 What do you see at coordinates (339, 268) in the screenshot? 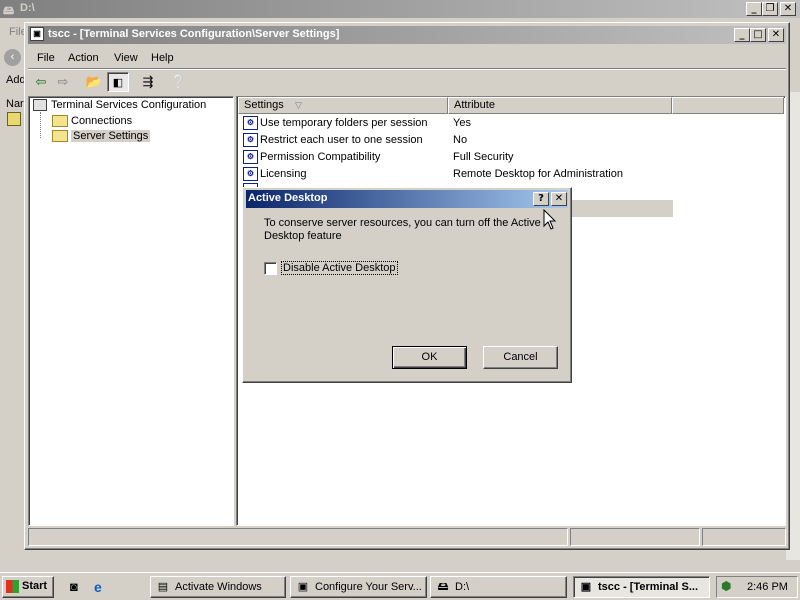
I see `disable-active-desktop-label: Disable Active Desktop` at bounding box center [339, 268].